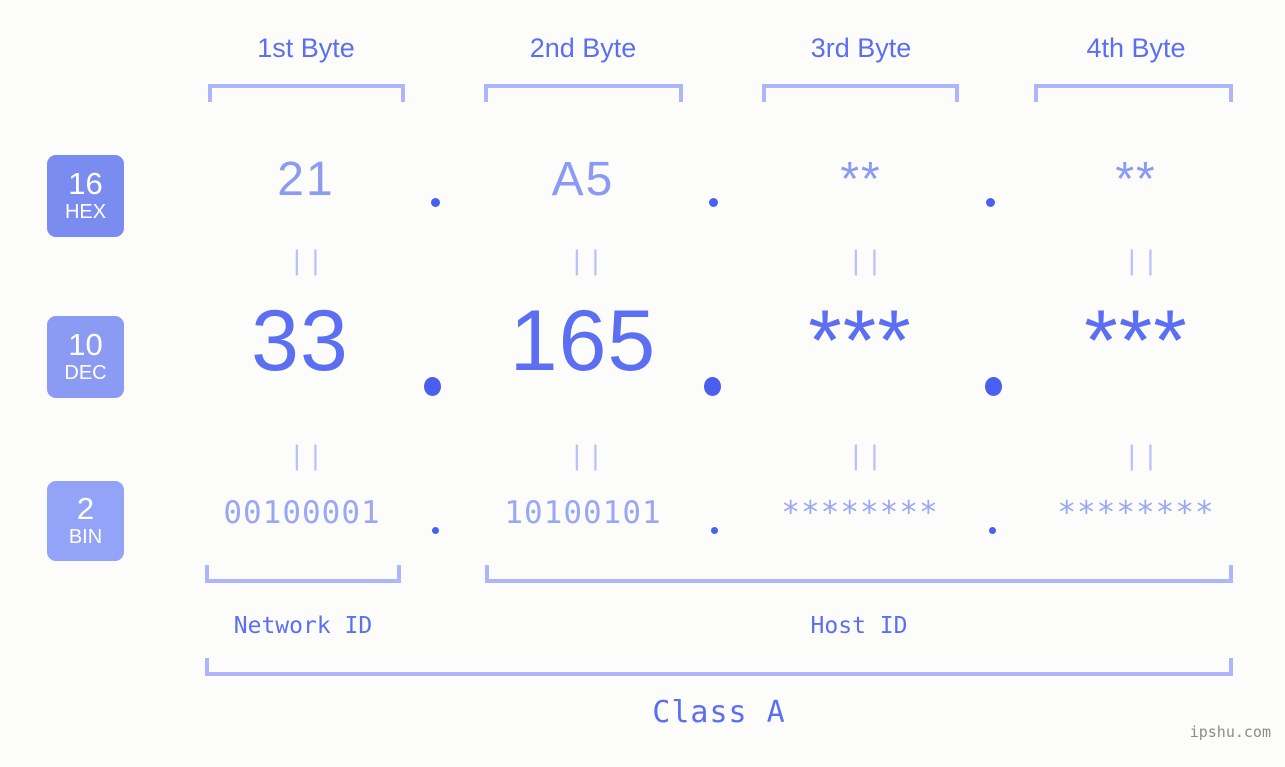 This screenshot has width=1285, height=767. Describe the element at coordinates (1143, 456) in the screenshot. I see `equals-mark-dec-bin-4: ||` at that location.